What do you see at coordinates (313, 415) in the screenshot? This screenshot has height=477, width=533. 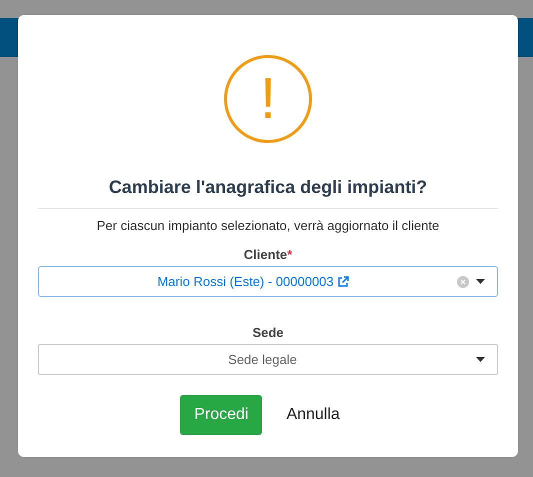 I see `cancel-button: Annulla` at bounding box center [313, 415].